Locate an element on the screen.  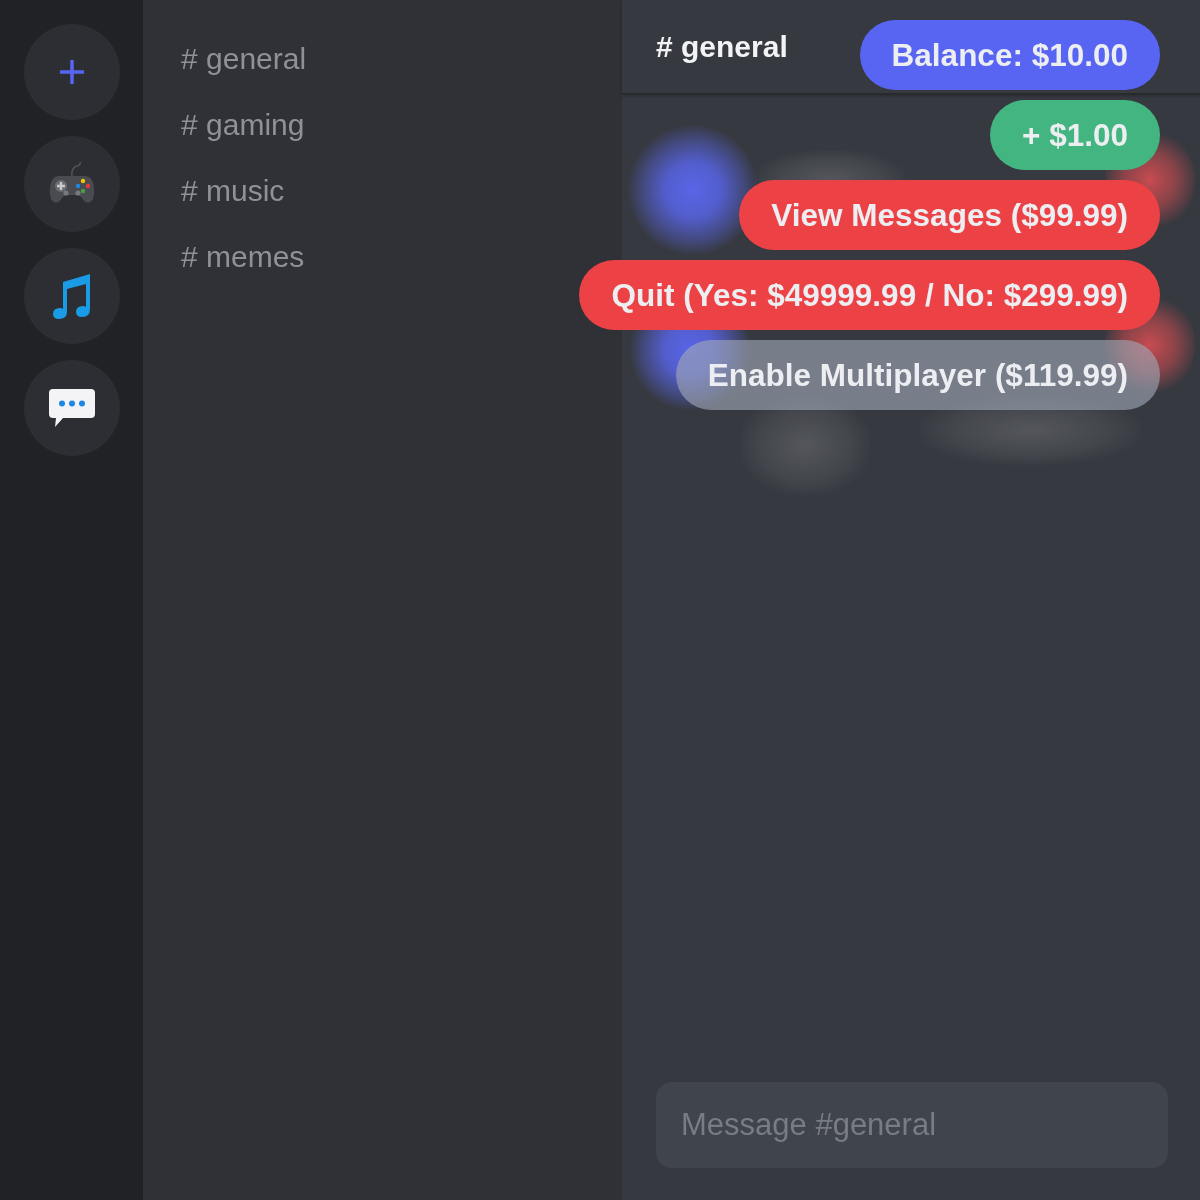
channel-link: # gaming is located at coordinates (243, 125).